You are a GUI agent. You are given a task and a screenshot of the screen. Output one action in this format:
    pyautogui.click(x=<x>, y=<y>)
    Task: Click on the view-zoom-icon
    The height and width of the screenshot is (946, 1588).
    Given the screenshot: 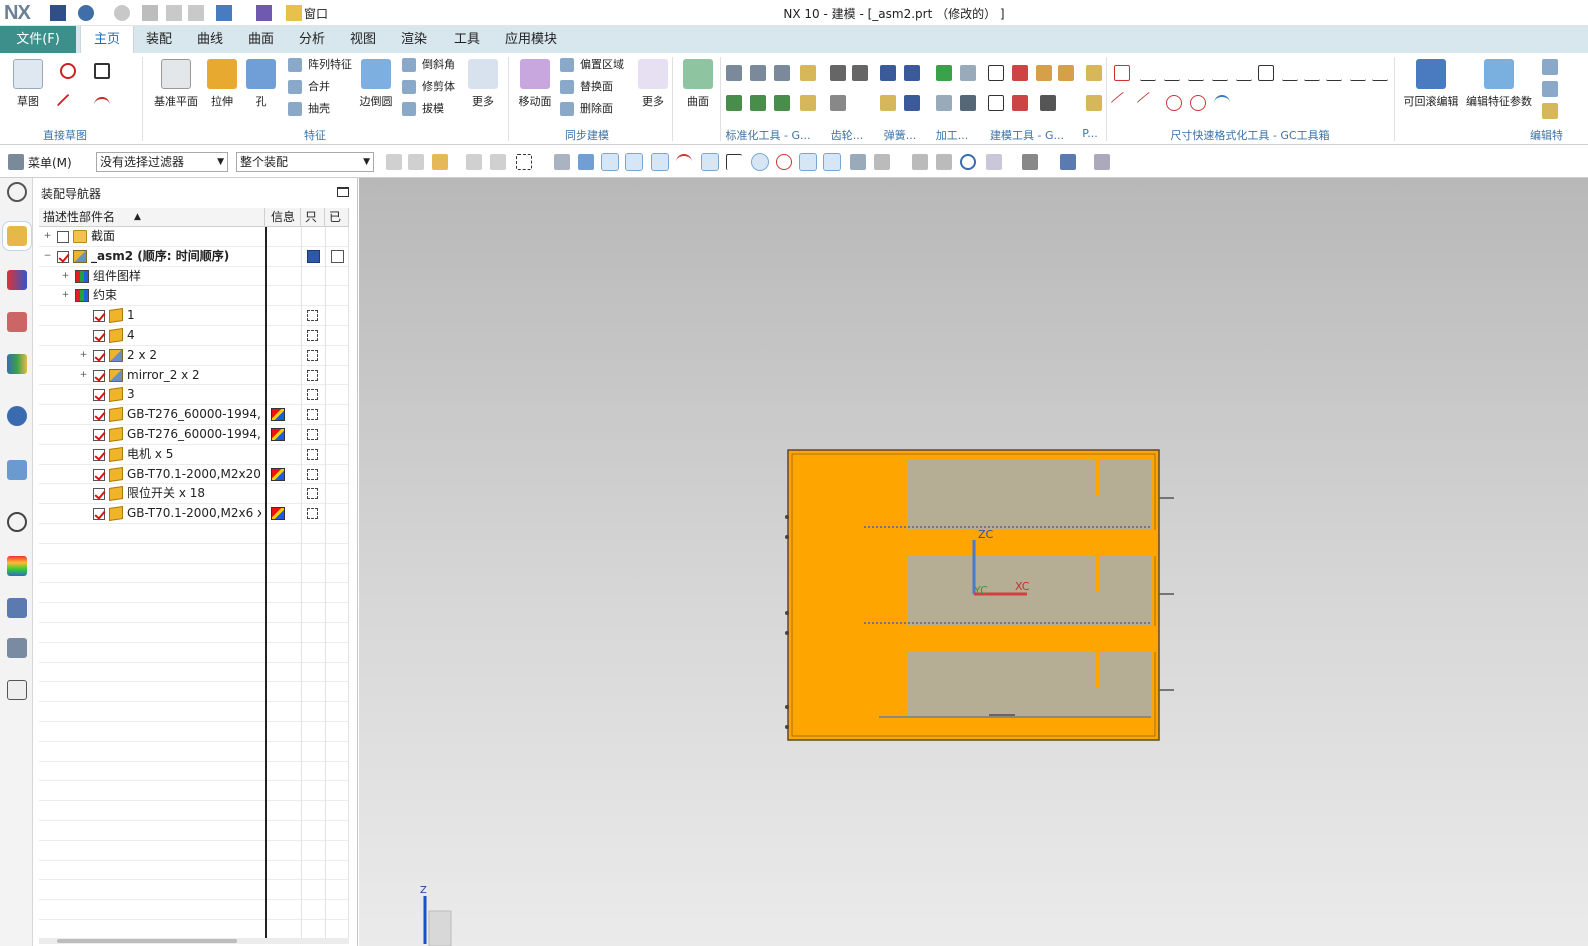 What is the action you would take?
    pyautogui.click(x=944, y=162)
    